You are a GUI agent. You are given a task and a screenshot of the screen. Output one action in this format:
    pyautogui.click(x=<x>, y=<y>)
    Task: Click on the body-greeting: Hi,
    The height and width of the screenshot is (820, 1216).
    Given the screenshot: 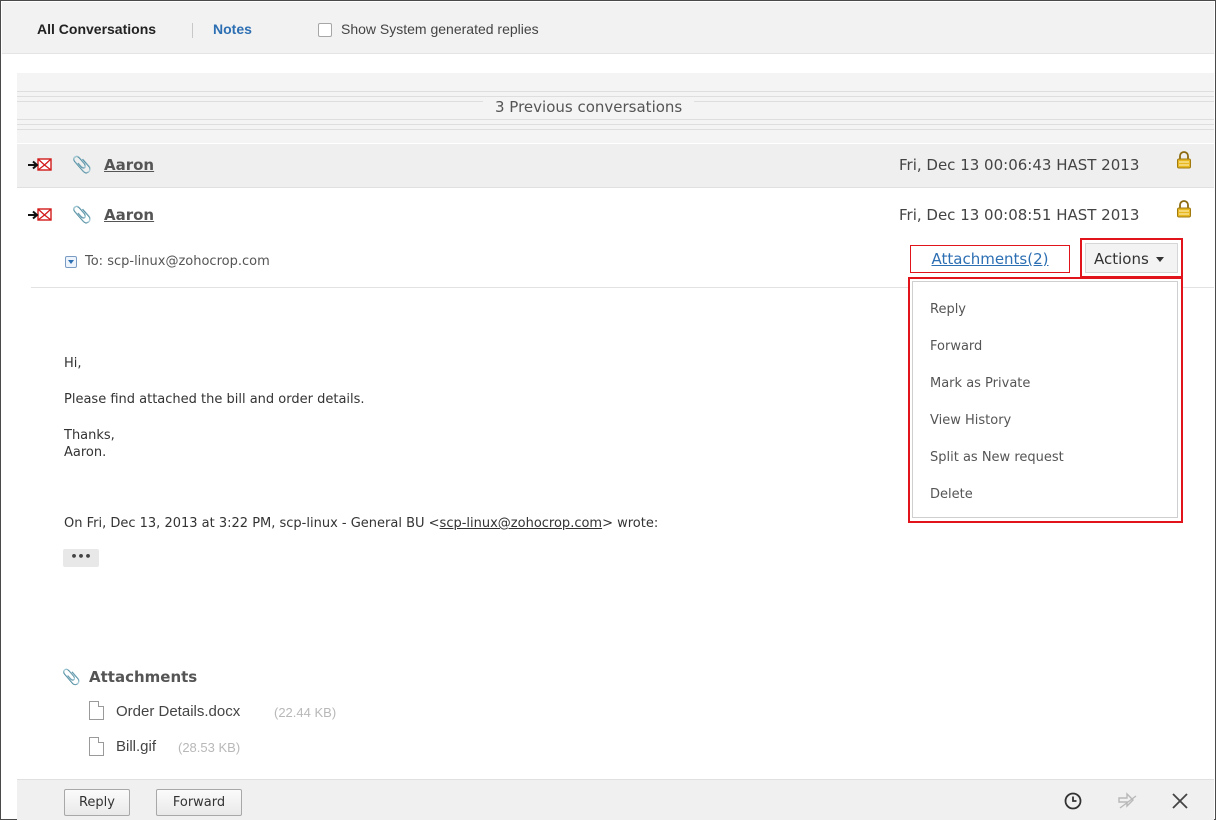 What is the action you would take?
    pyautogui.click(x=73, y=363)
    